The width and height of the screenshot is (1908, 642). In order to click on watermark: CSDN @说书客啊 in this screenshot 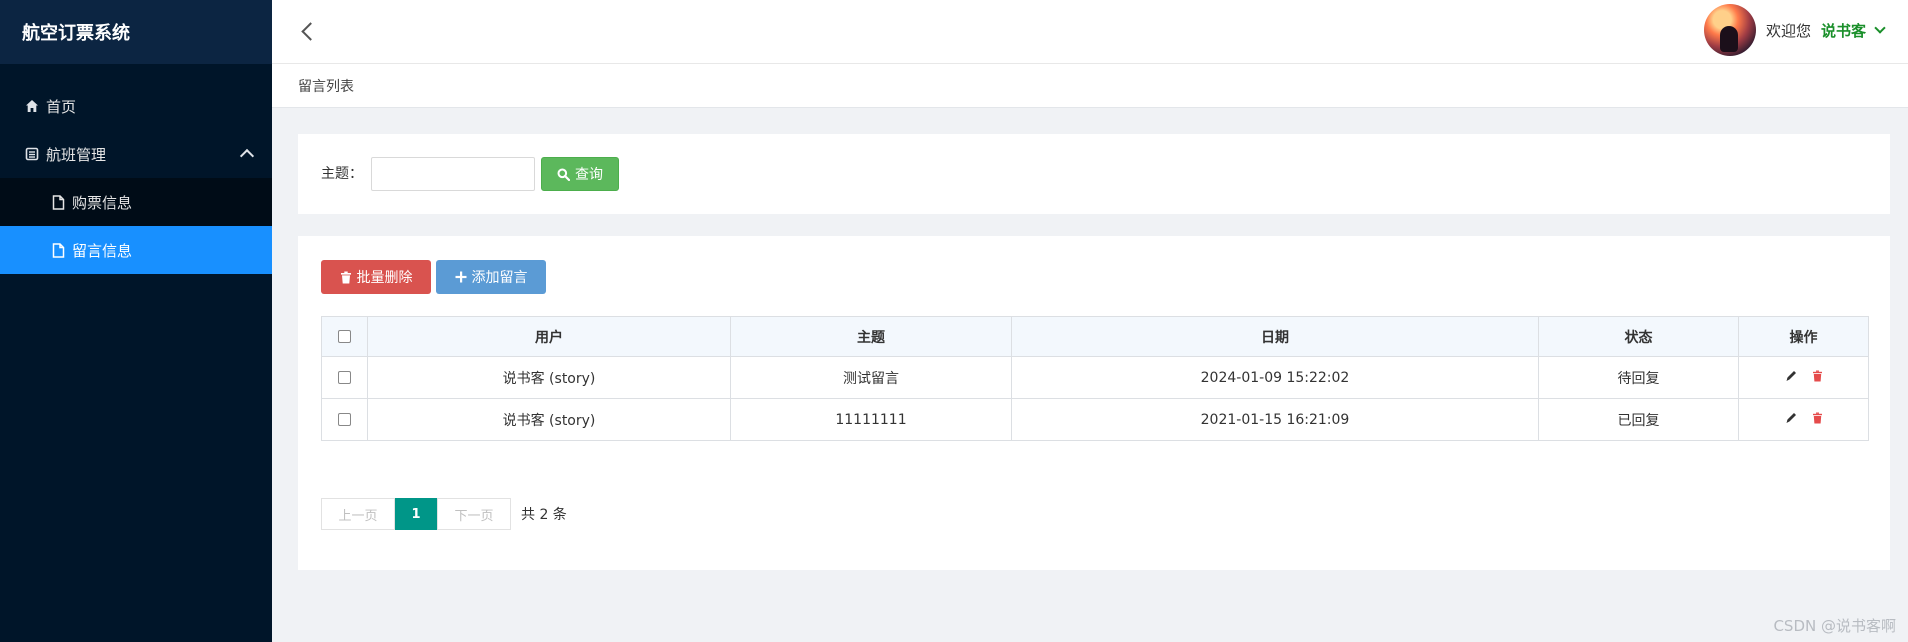, I will do `click(1834, 626)`.